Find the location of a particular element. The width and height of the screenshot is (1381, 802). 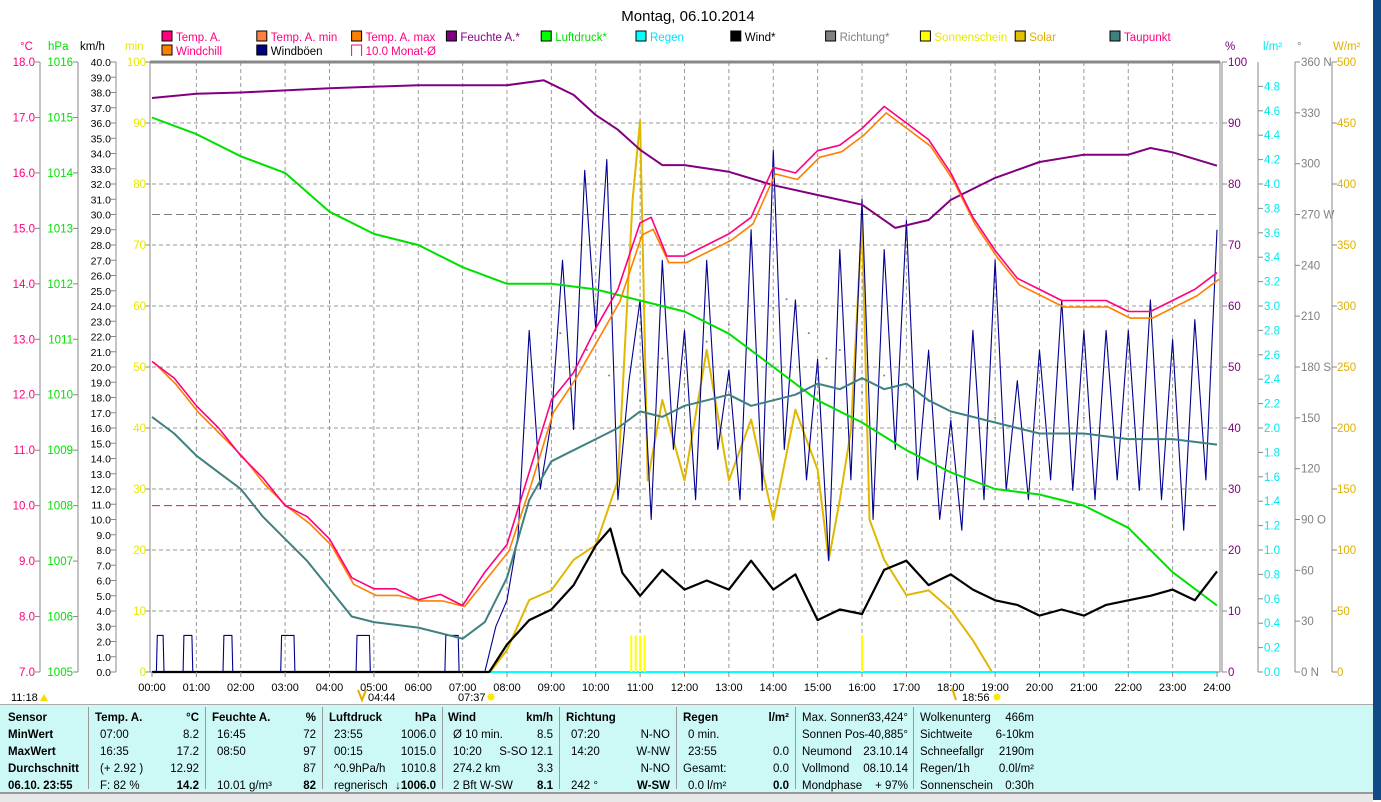

legend-label: Temp. A. max is located at coordinates (401, 38).